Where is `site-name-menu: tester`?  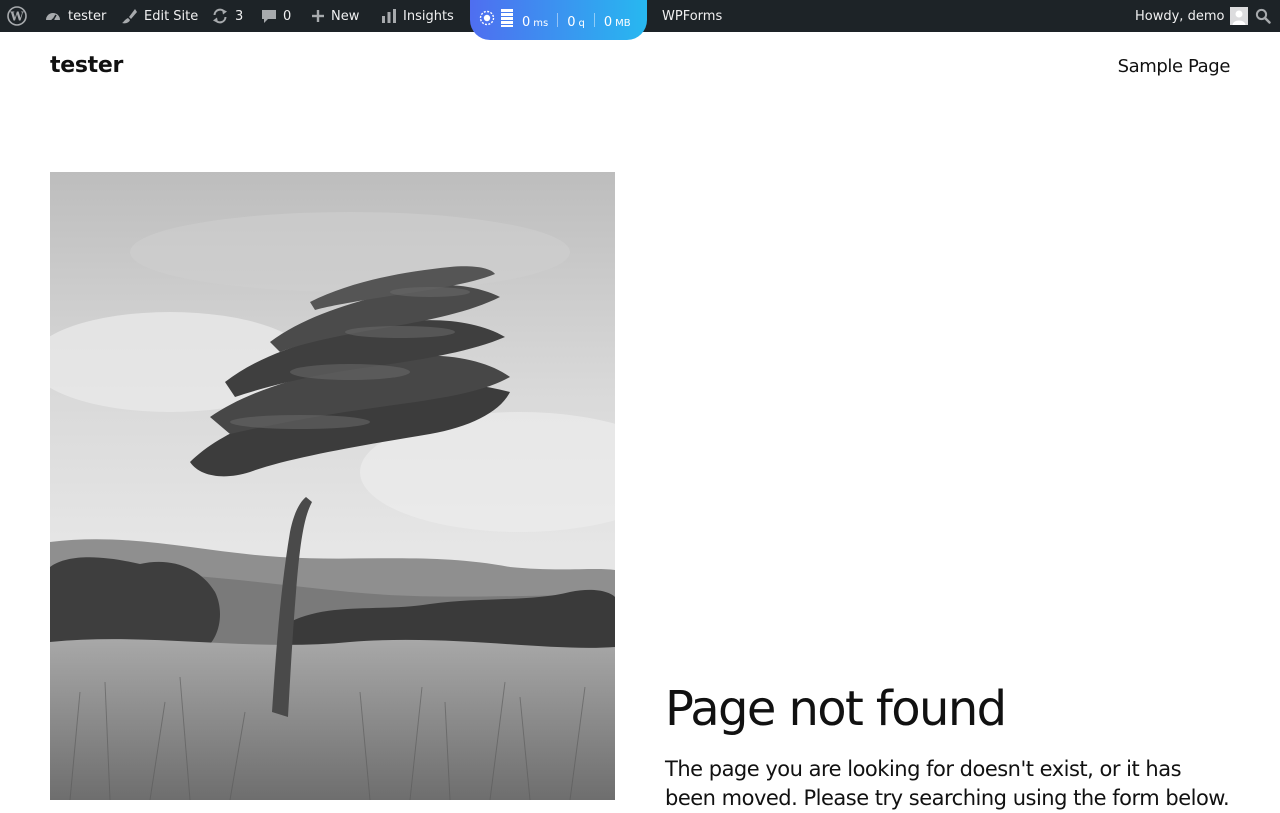
site-name-menu: tester is located at coordinates (75, 16).